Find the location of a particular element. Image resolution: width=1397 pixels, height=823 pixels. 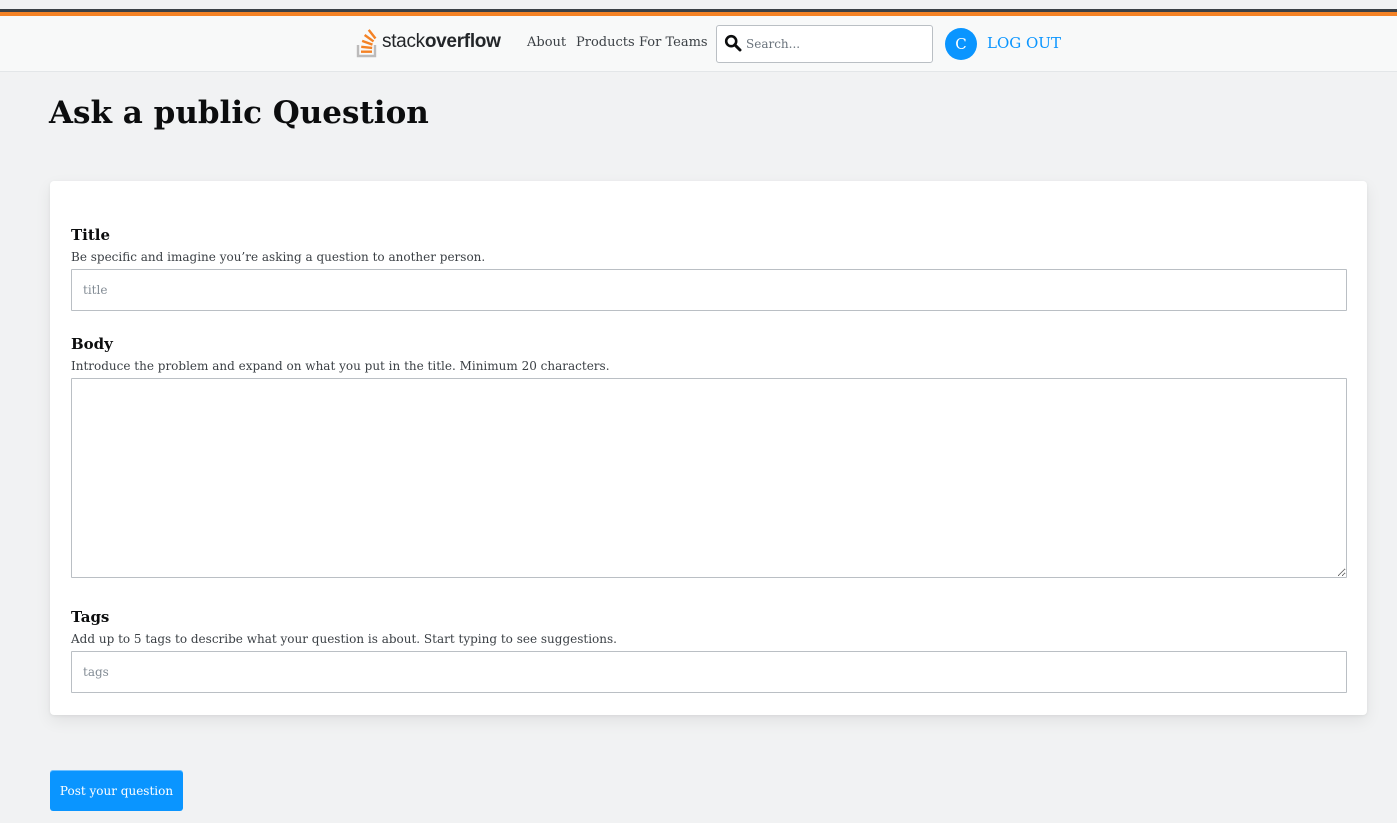

stackoverflow-logo: stackoverflow is located at coordinates (428, 42).